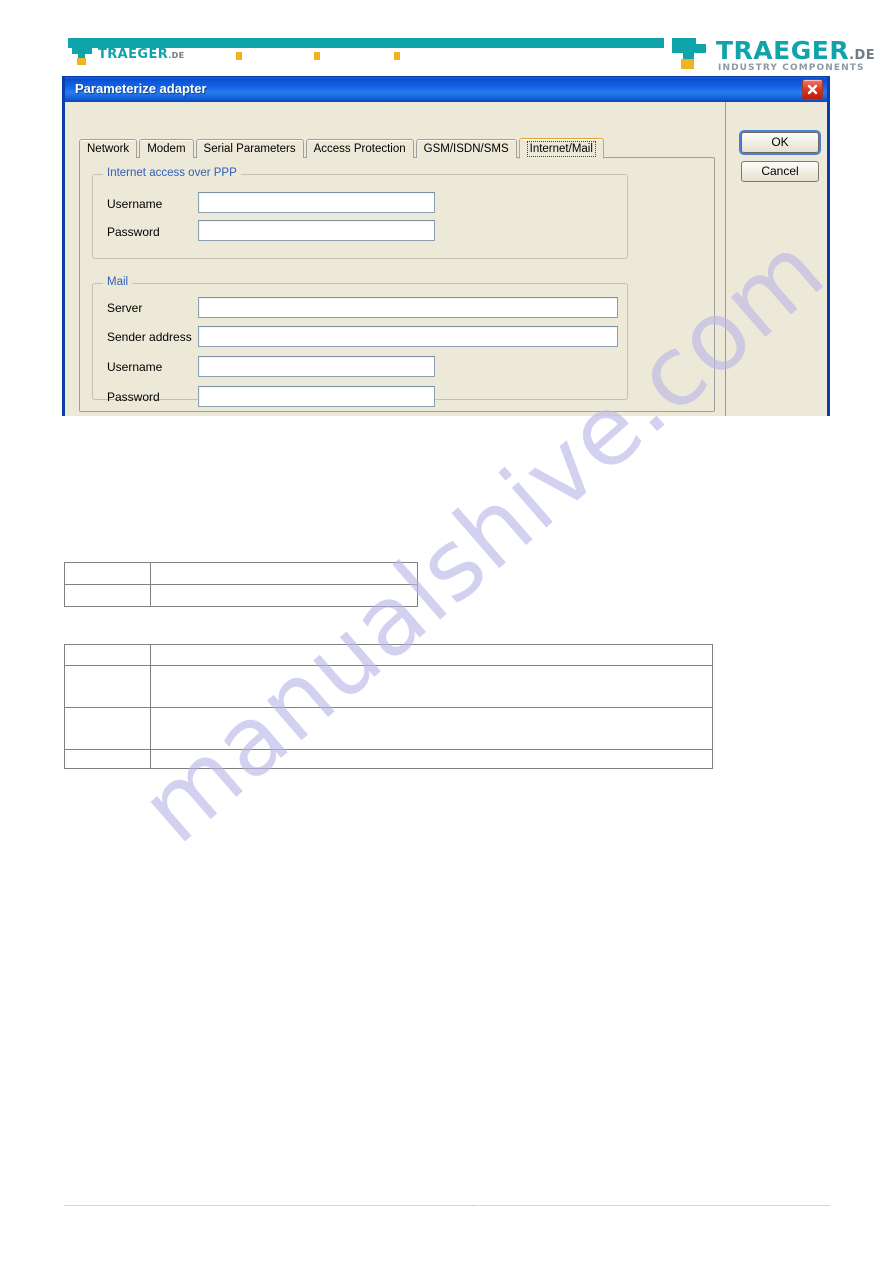 Image resolution: width=893 pixels, height=1263 pixels. What do you see at coordinates (689, 54) in the screenshot?
I see `traeger-mark-large-icon` at bounding box center [689, 54].